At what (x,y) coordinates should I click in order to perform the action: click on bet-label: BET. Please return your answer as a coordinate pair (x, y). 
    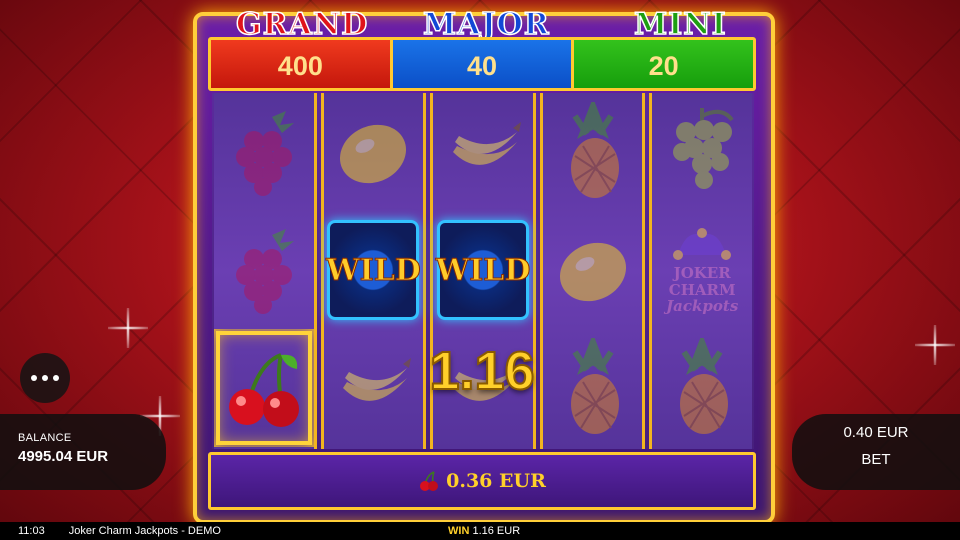
    Looking at the image, I should click on (876, 459).